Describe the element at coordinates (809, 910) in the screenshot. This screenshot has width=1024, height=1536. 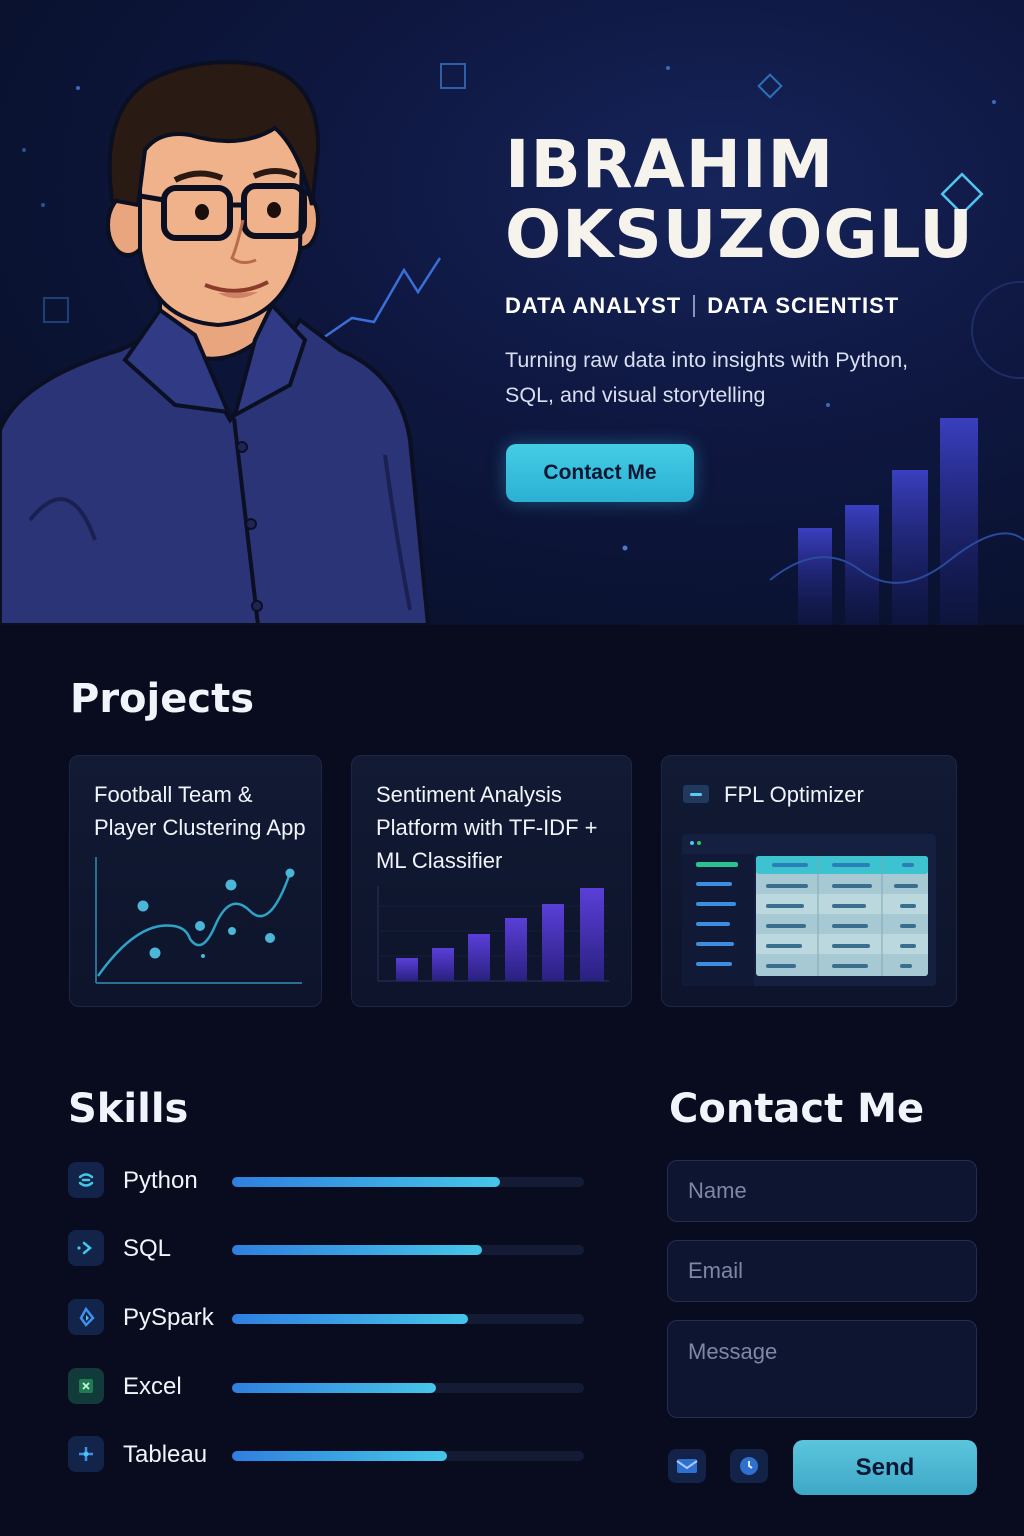
I see `table-dashboard-icon` at that location.